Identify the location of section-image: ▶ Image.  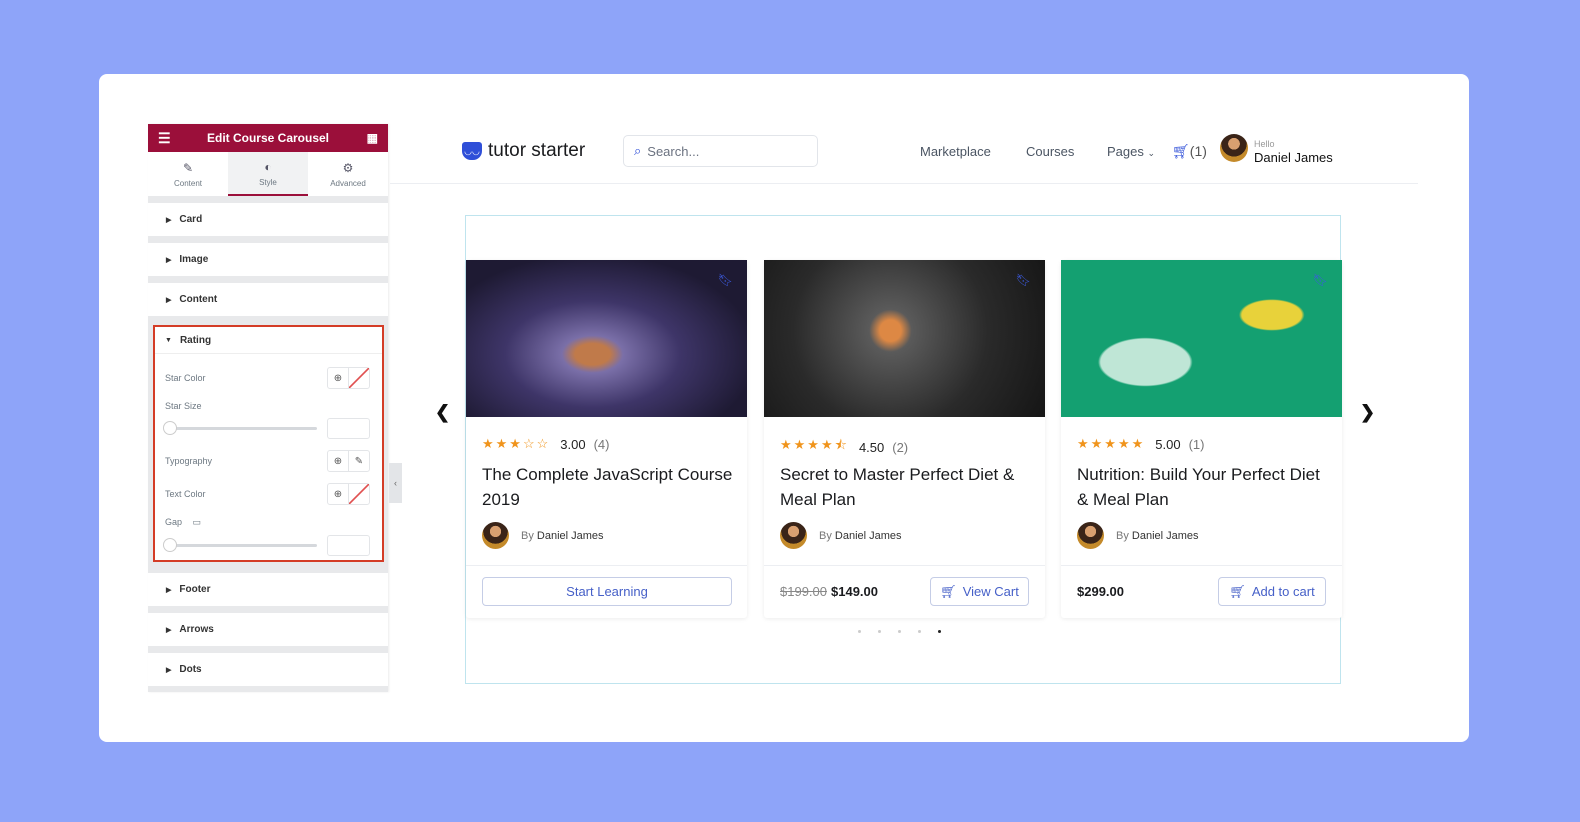
(268, 259).